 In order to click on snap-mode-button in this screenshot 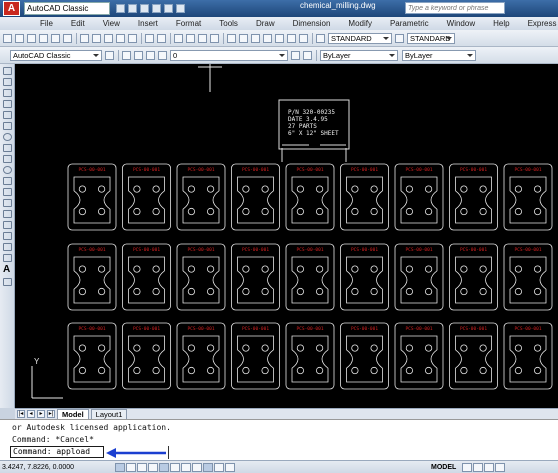, I will do `click(120, 467)`.